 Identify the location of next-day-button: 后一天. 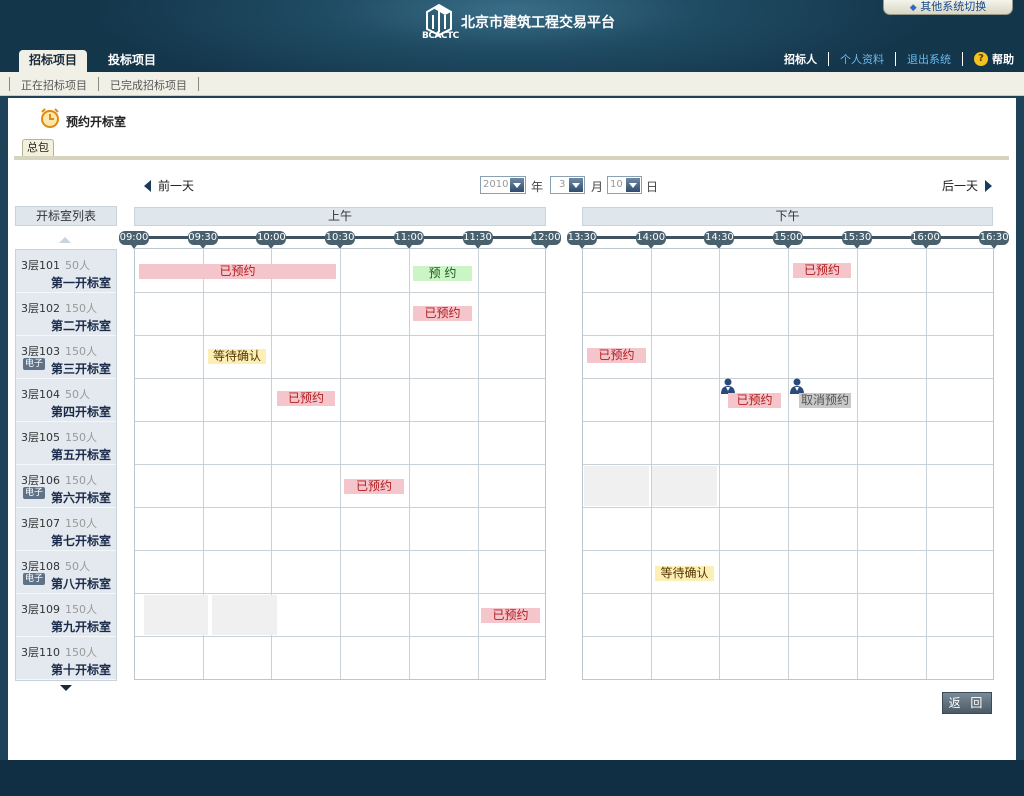
(967, 185).